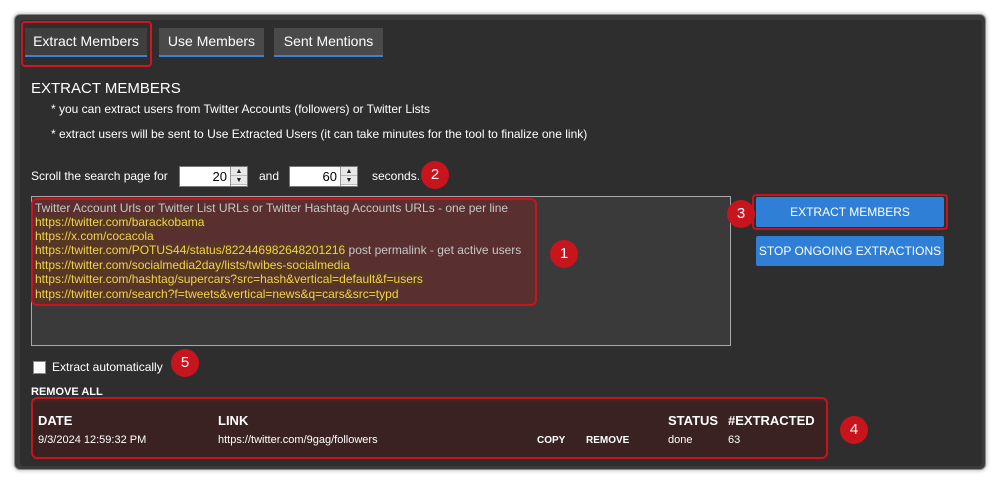 This screenshot has width=1001, height=484. Describe the element at coordinates (219, 176) in the screenshot. I see `min-seconds-value: 20` at that location.